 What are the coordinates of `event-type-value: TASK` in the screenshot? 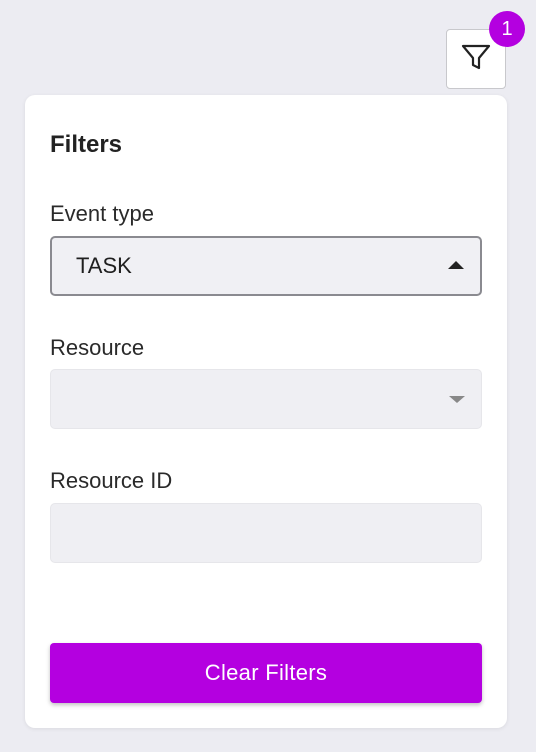 It's located at (104, 265).